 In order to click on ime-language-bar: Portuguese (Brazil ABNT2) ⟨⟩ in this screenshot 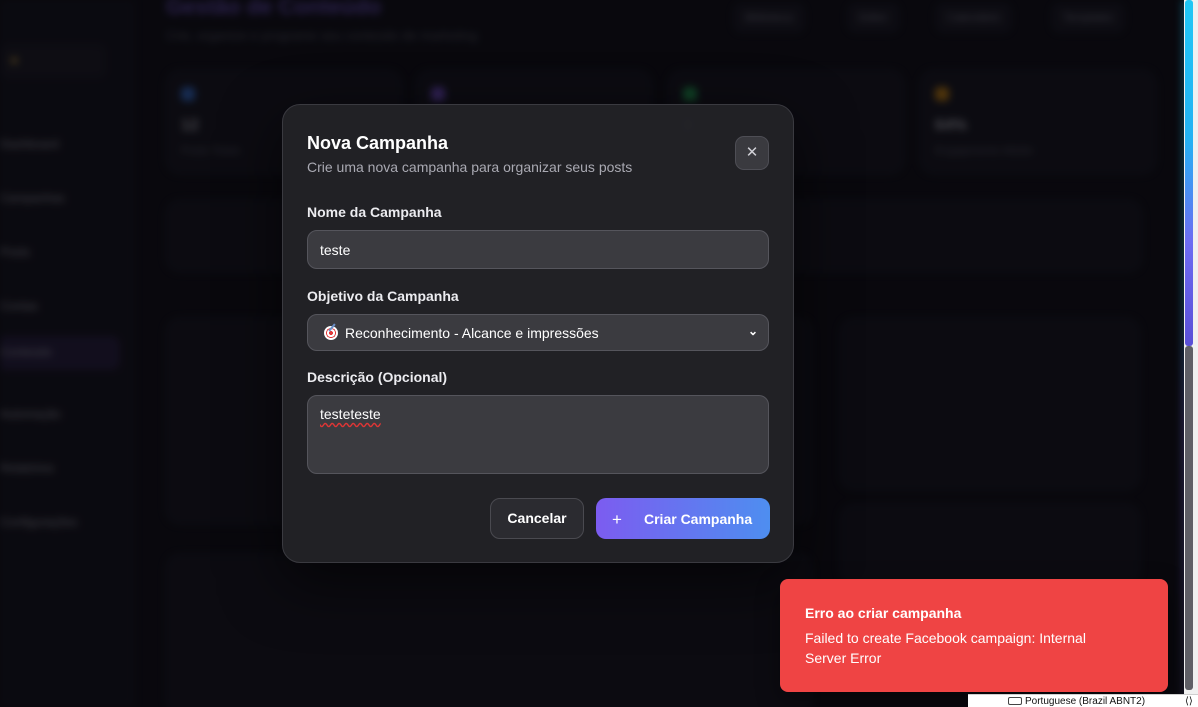, I will do `click(1083, 700)`.